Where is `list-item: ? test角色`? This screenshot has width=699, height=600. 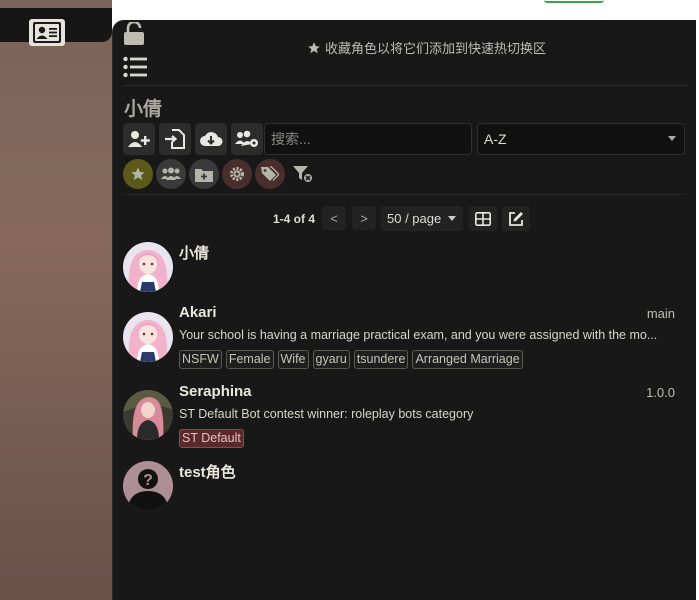
list-item: ? test角色 is located at coordinates (405, 491).